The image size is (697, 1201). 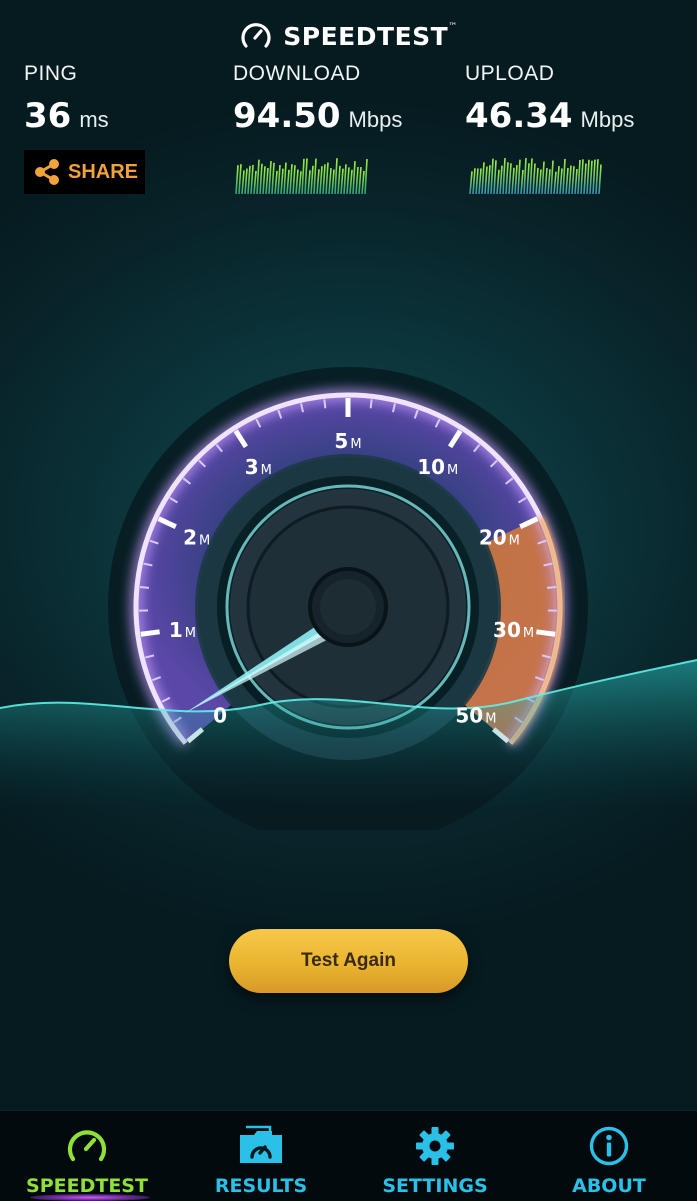 I want to click on share-label: SHARE, so click(x=103, y=172).